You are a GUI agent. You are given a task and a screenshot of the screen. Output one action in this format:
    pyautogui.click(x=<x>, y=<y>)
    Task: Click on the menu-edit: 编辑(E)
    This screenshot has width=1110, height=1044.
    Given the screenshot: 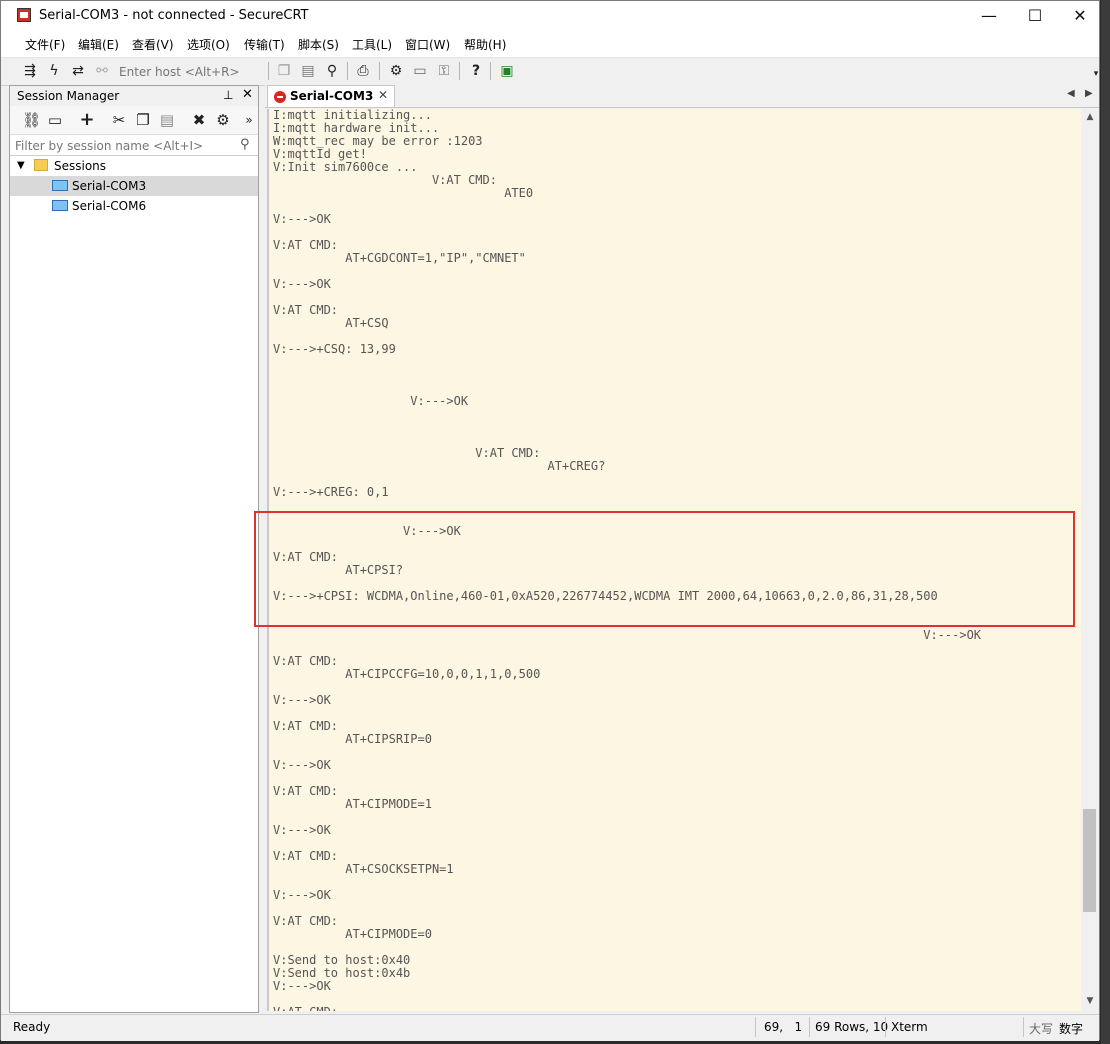 What is the action you would take?
    pyautogui.click(x=98, y=44)
    